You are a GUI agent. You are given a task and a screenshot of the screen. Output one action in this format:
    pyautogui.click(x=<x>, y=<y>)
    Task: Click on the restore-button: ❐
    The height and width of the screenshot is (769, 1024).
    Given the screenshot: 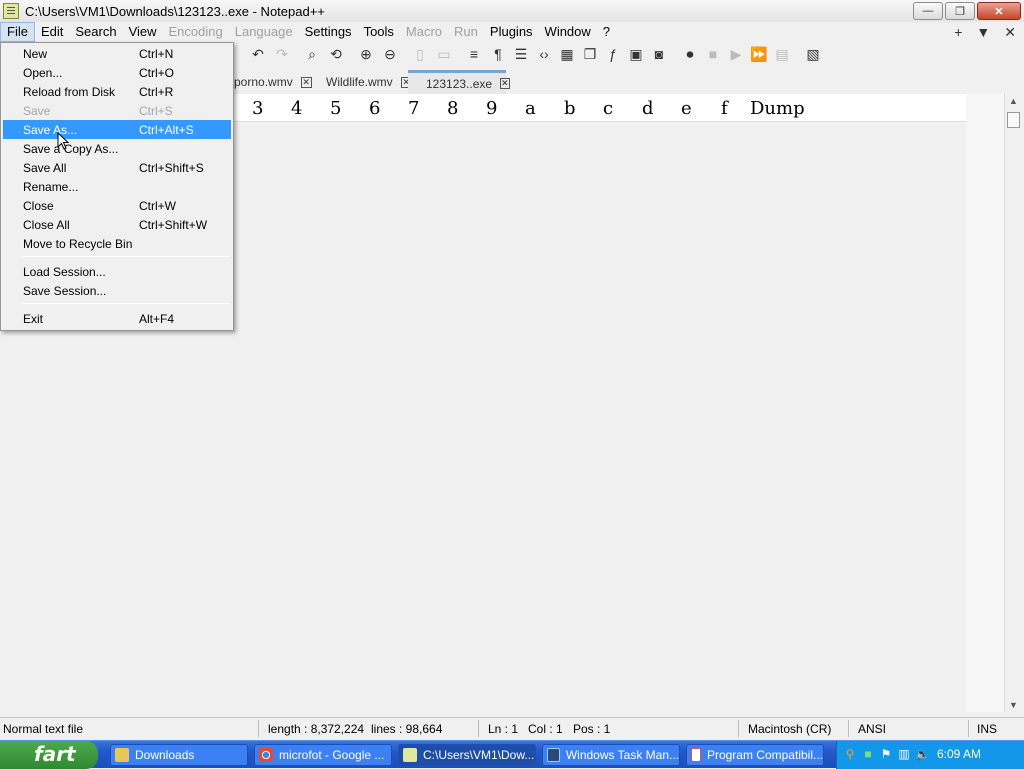 What is the action you would take?
    pyautogui.click(x=960, y=11)
    